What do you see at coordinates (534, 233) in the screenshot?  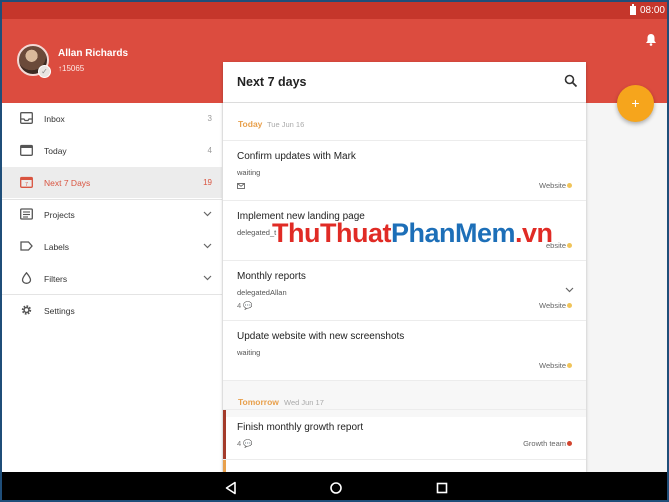 I see `watermark-part: .vn` at bounding box center [534, 233].